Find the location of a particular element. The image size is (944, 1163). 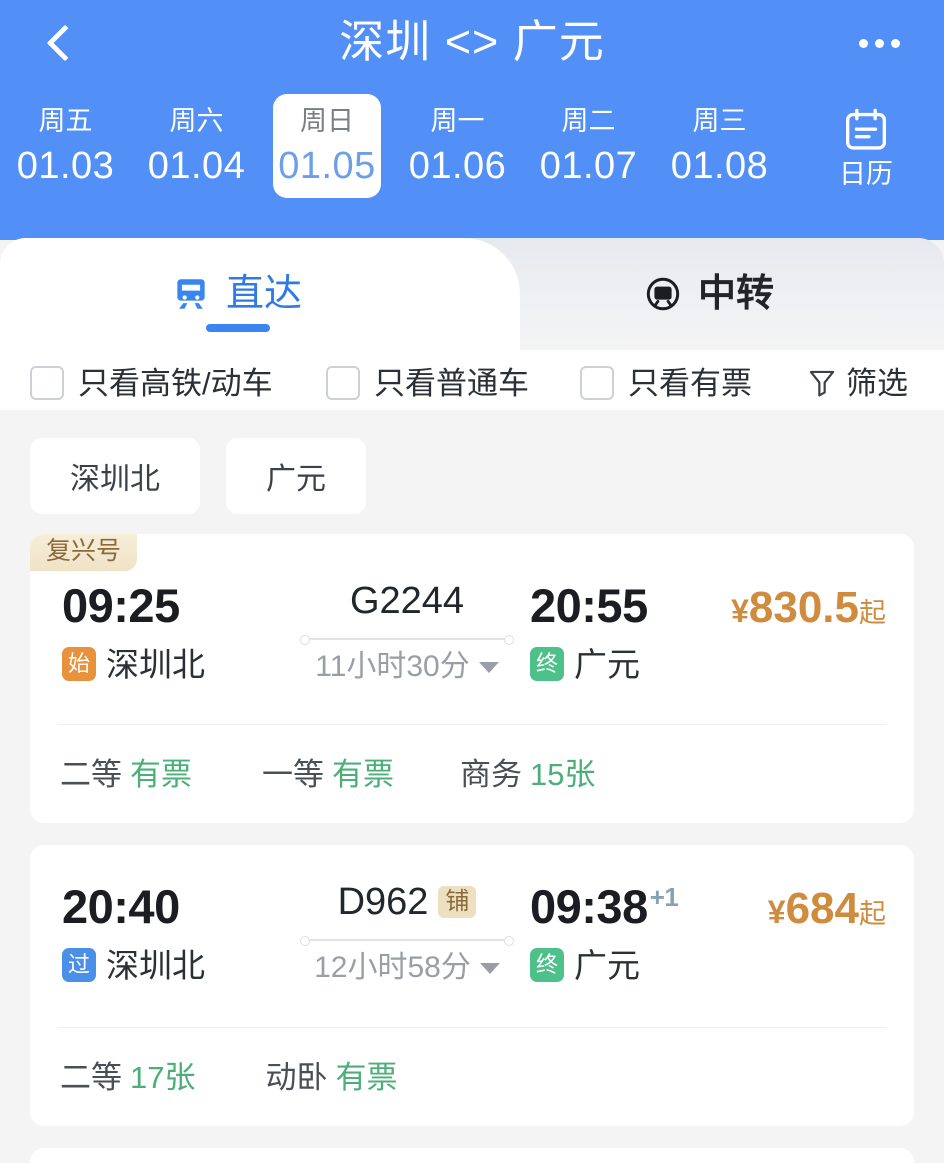

departure-time: 09:25 is located at coordinates (121, 605).